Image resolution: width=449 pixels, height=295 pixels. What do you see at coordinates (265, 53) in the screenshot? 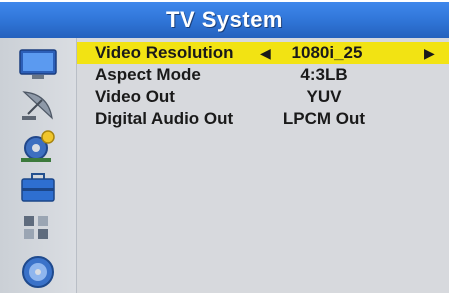
I see `left-arrow-icon: ◀` at bounding box center [265, 53].